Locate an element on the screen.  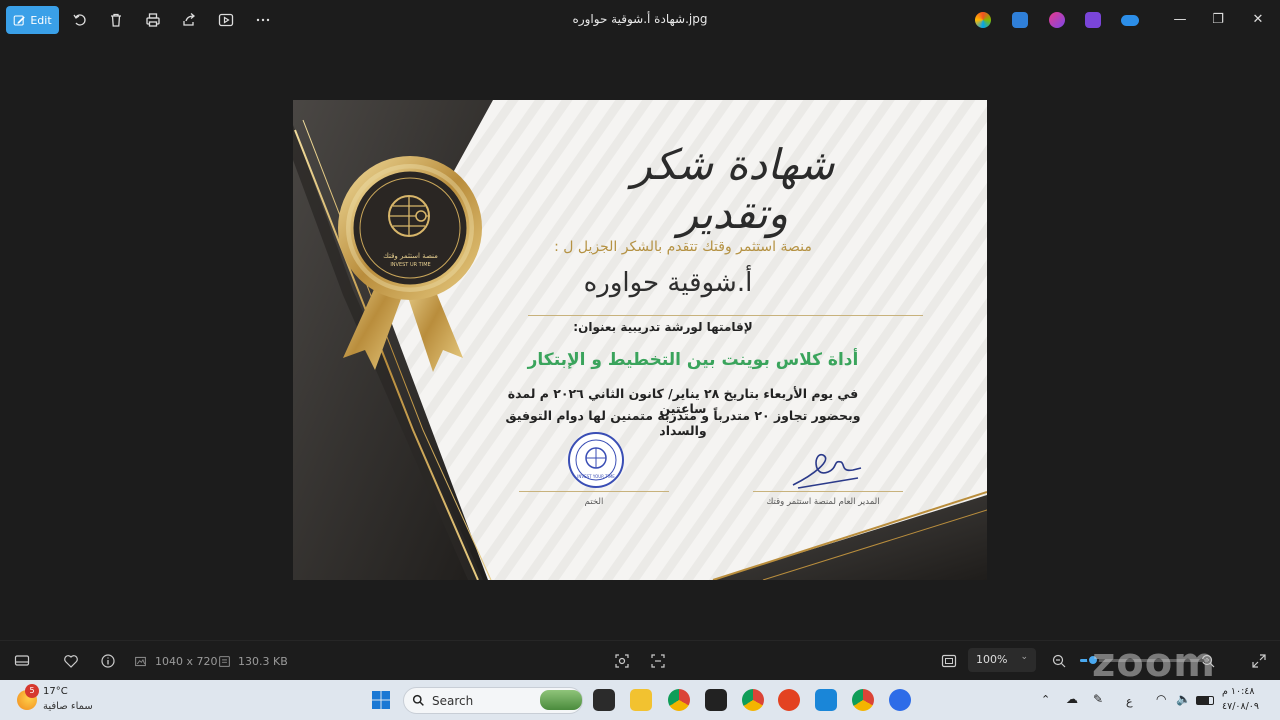
info-icon is located at coordinates (108, 661).